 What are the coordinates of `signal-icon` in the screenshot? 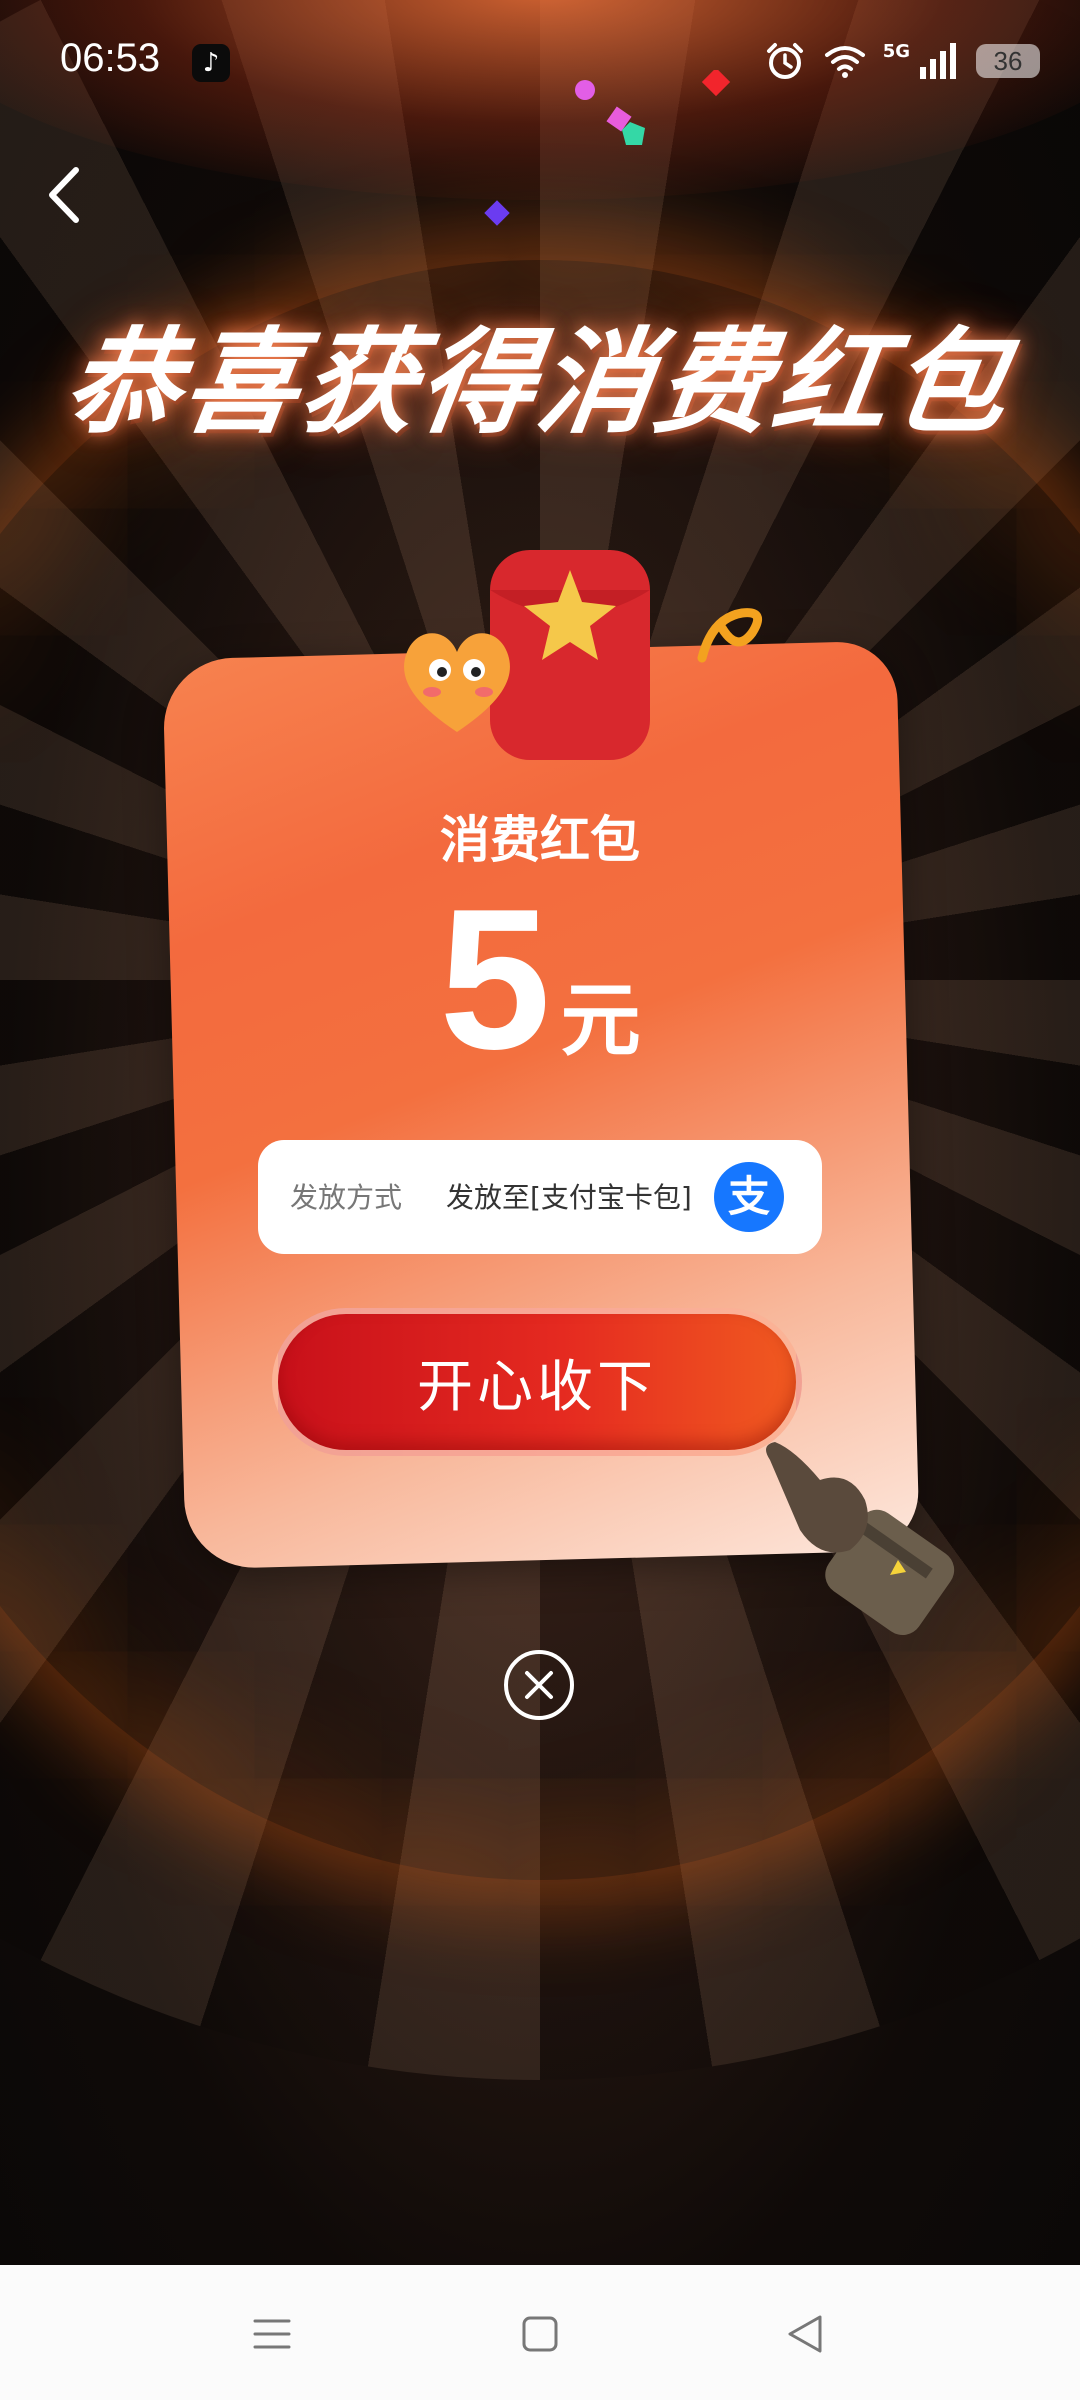 It's located at (938, 61).